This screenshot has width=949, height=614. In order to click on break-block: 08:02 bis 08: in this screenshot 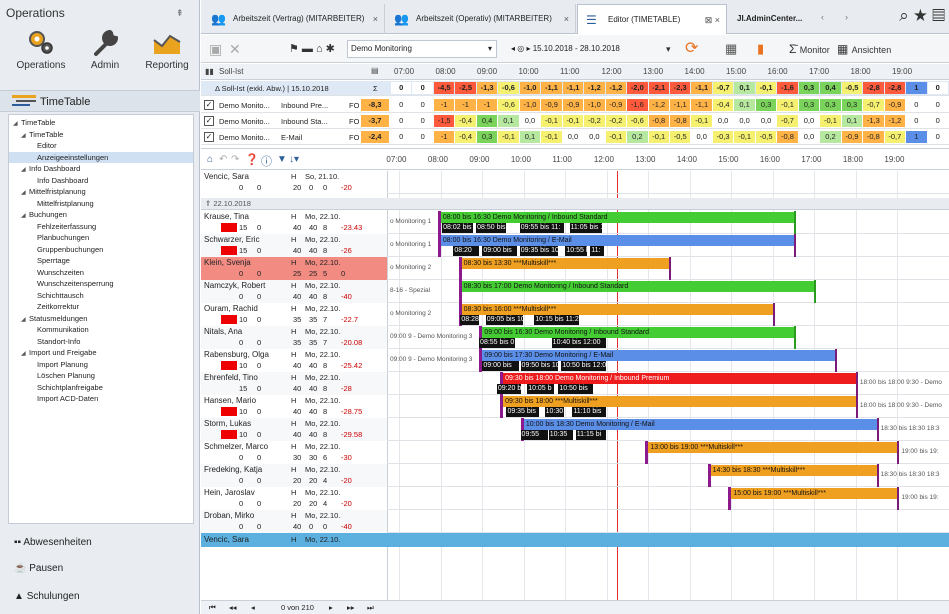, I will do `click(458, 228)`.